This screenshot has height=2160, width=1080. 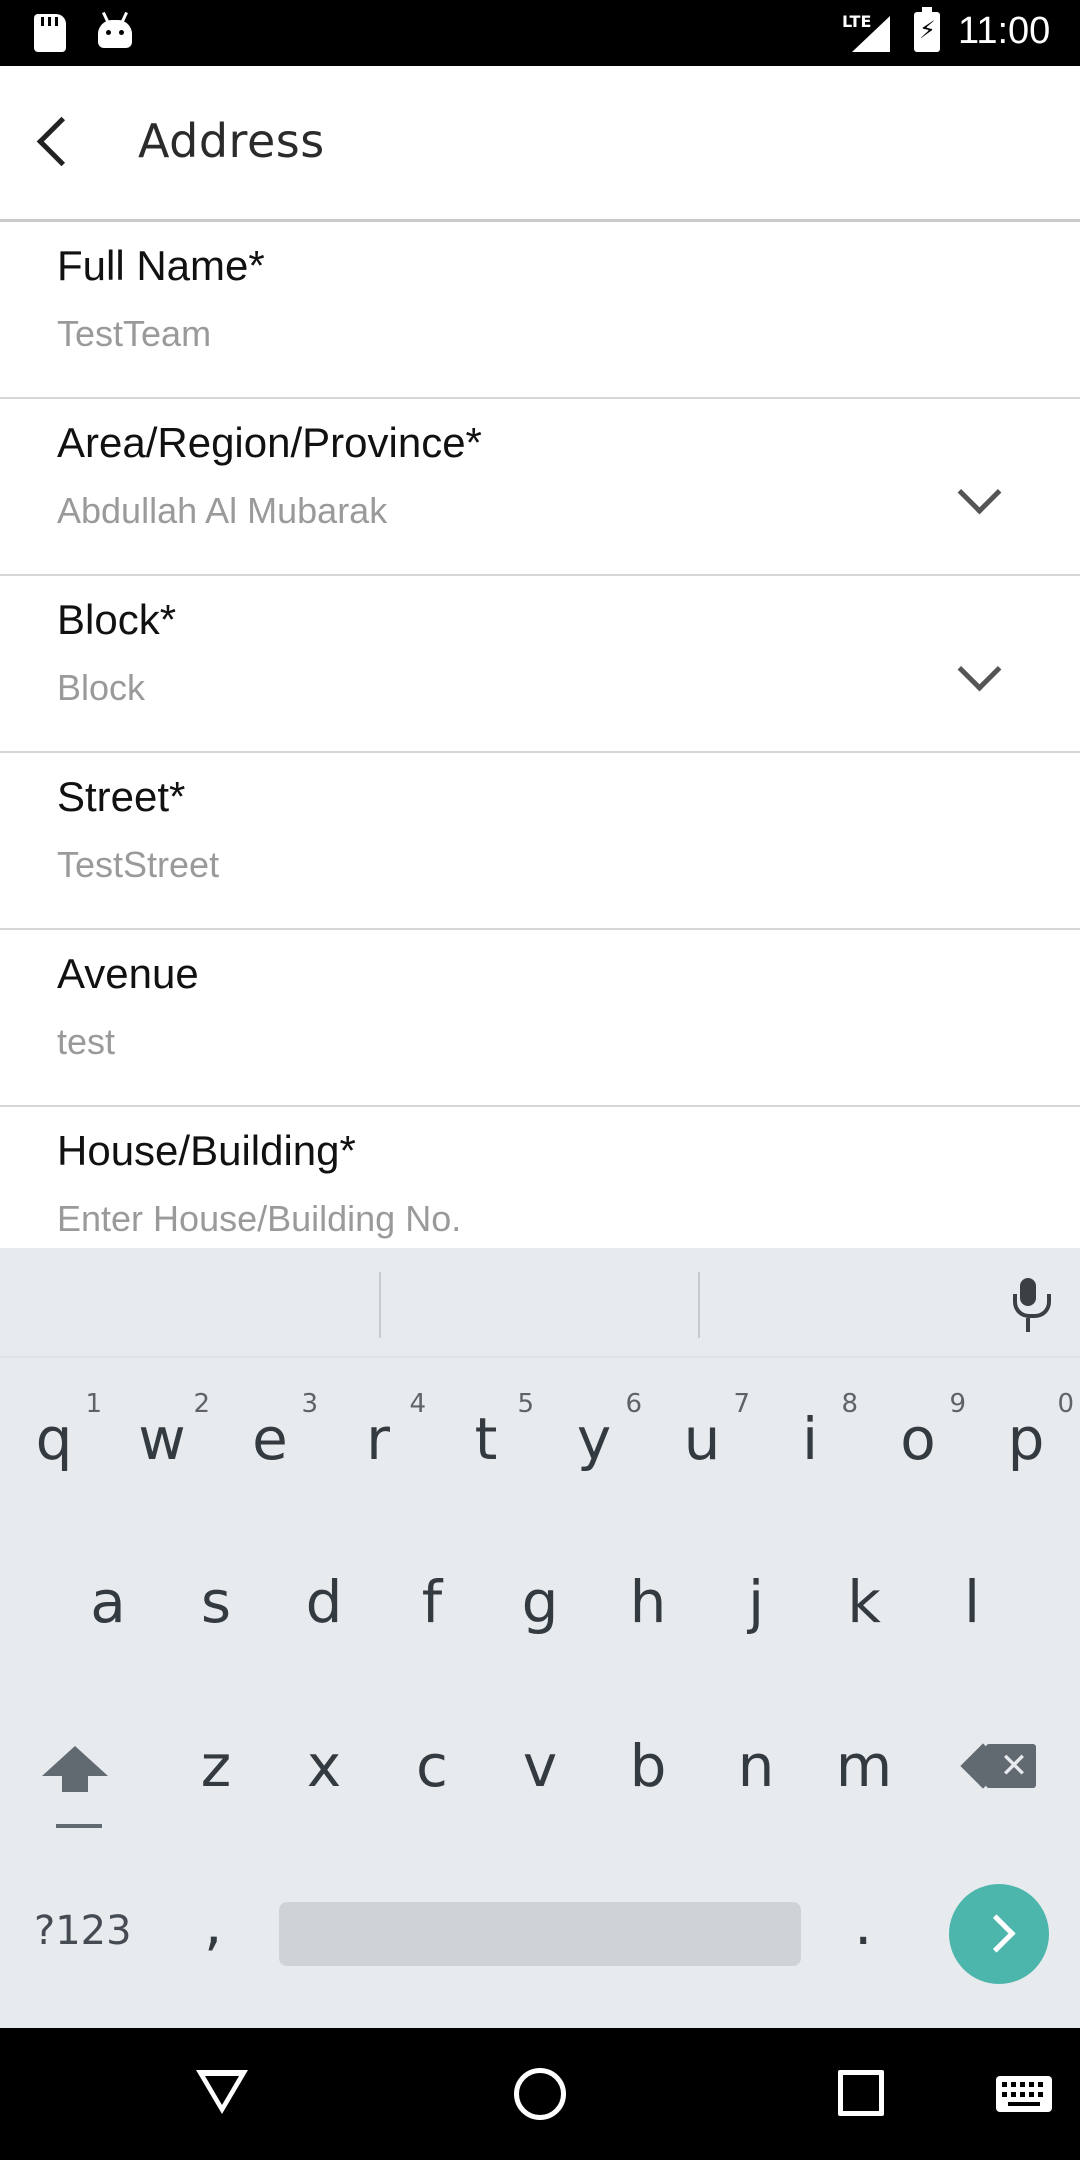 I want to click on key-letter: b, so click(x=648, y=1766).